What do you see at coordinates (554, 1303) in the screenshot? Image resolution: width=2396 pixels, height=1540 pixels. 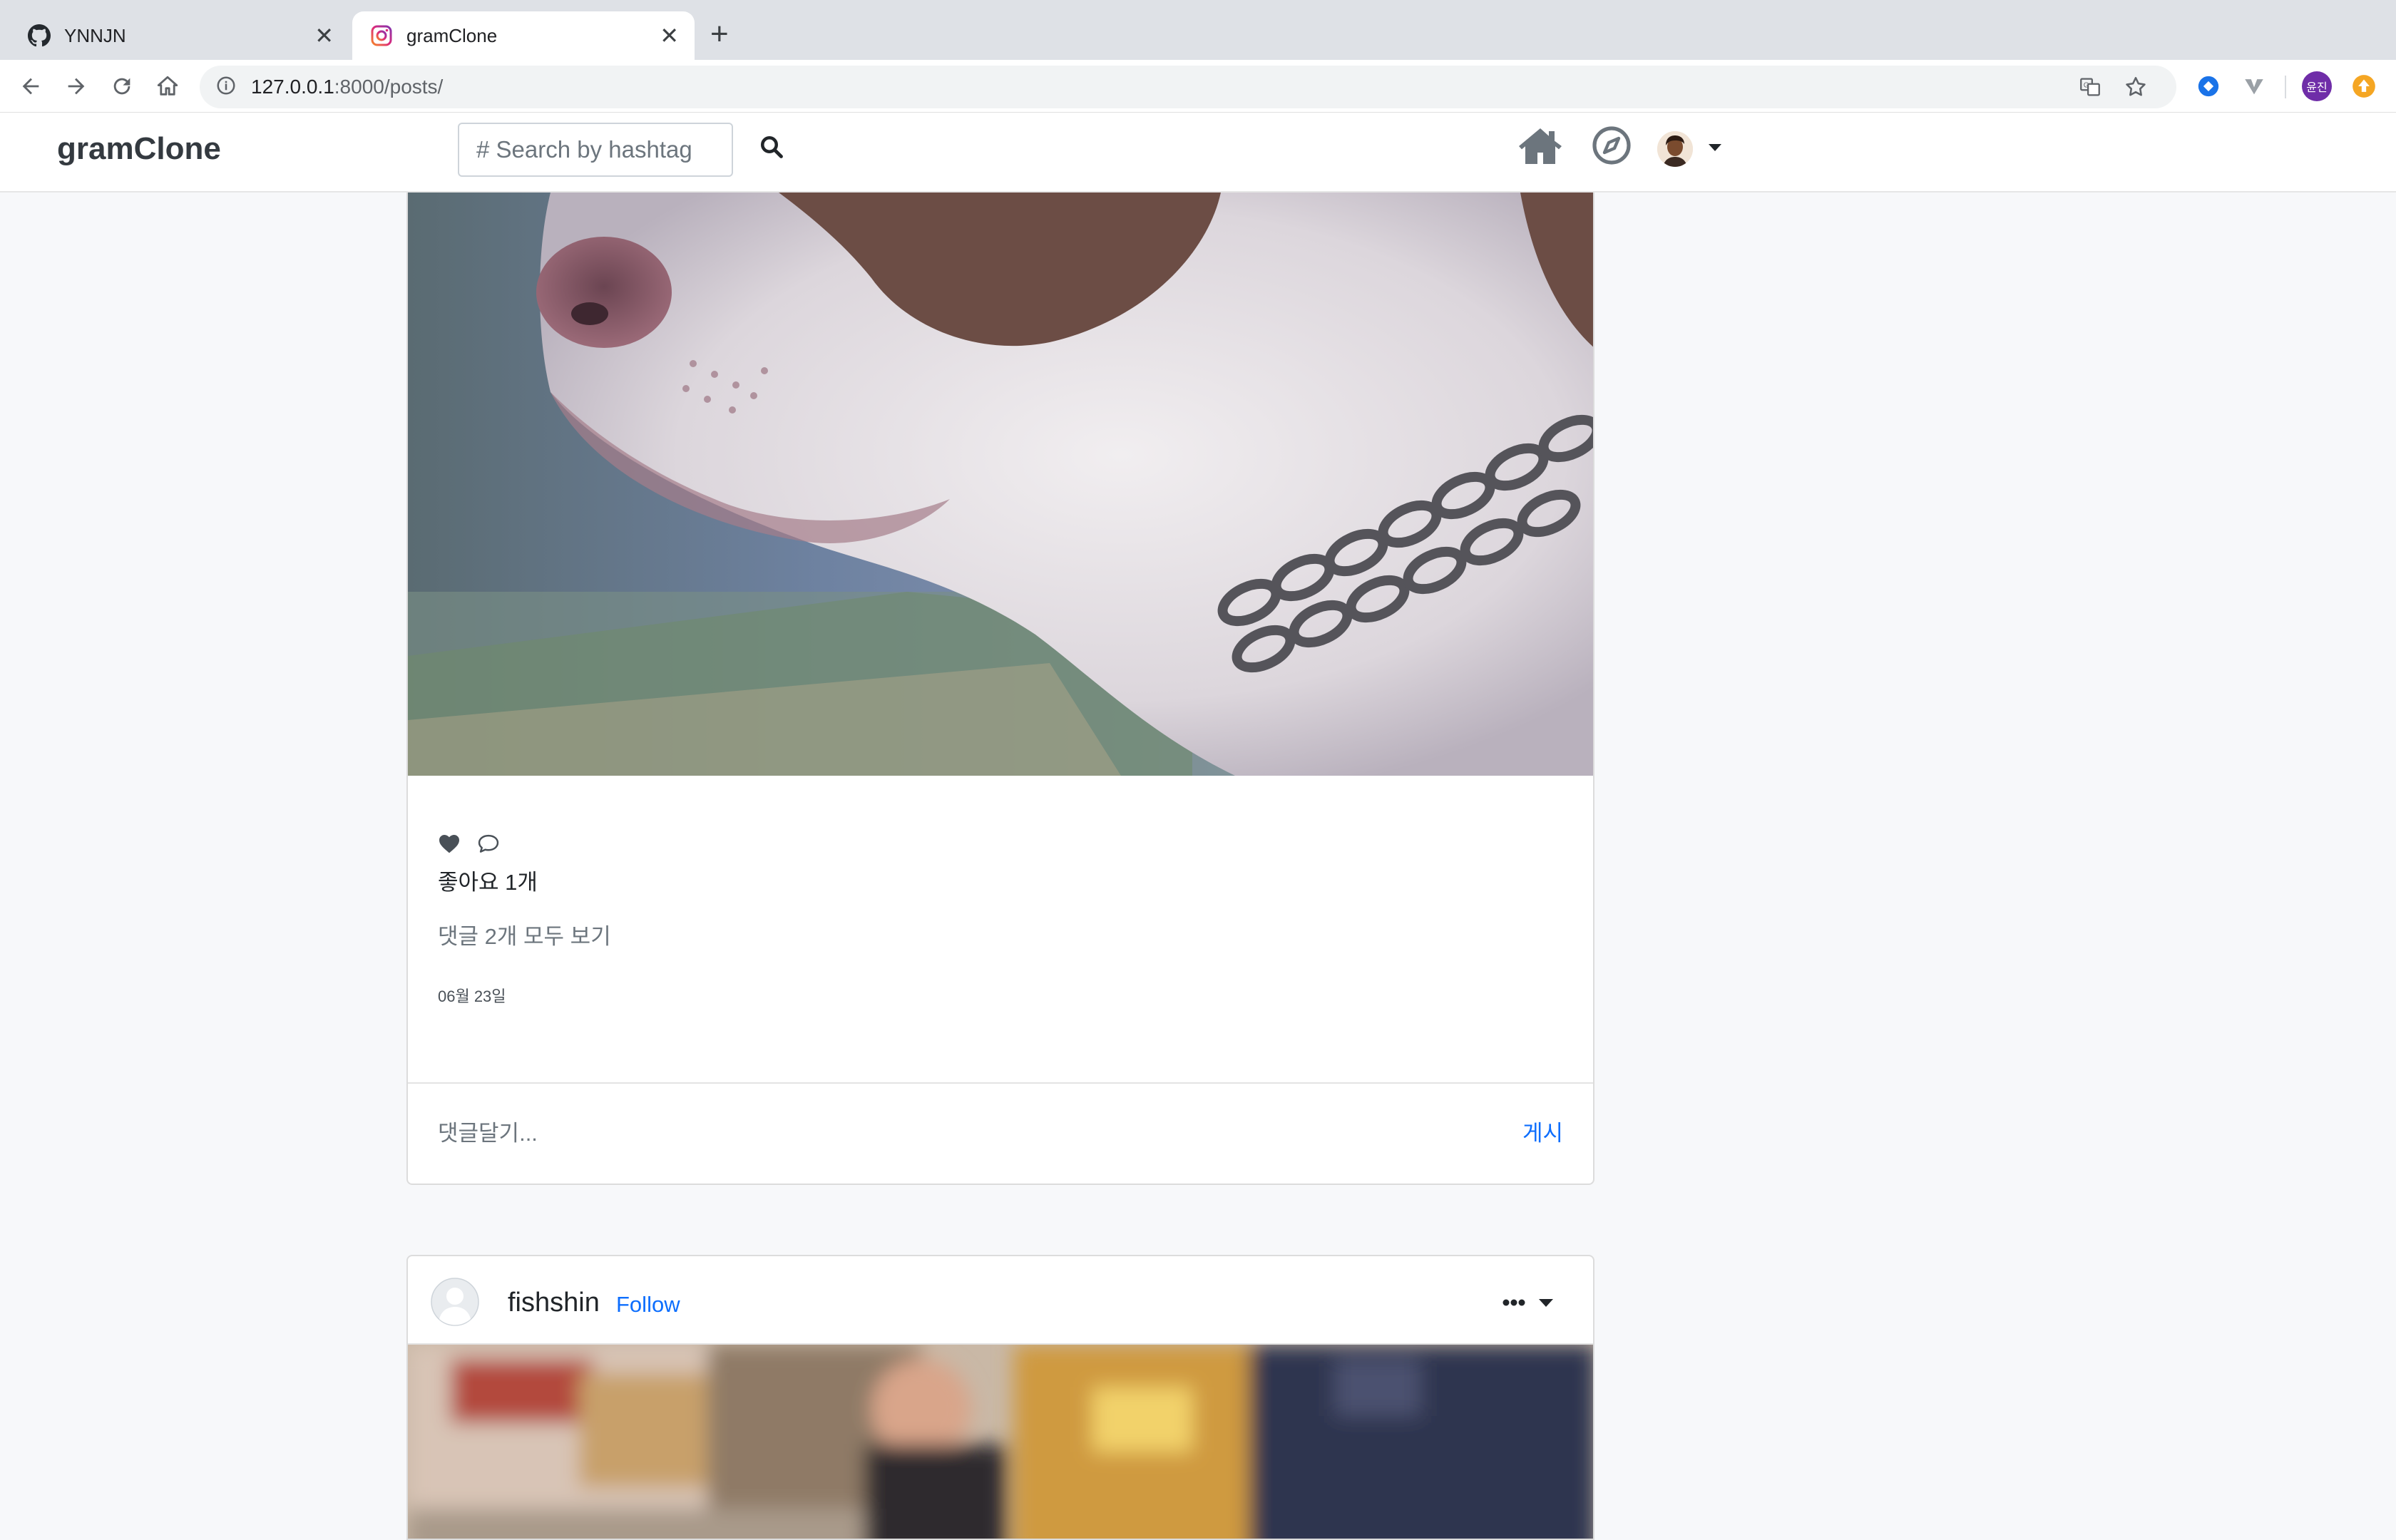 I see `post-username: fishshin` at bounding box center [554, 1303].